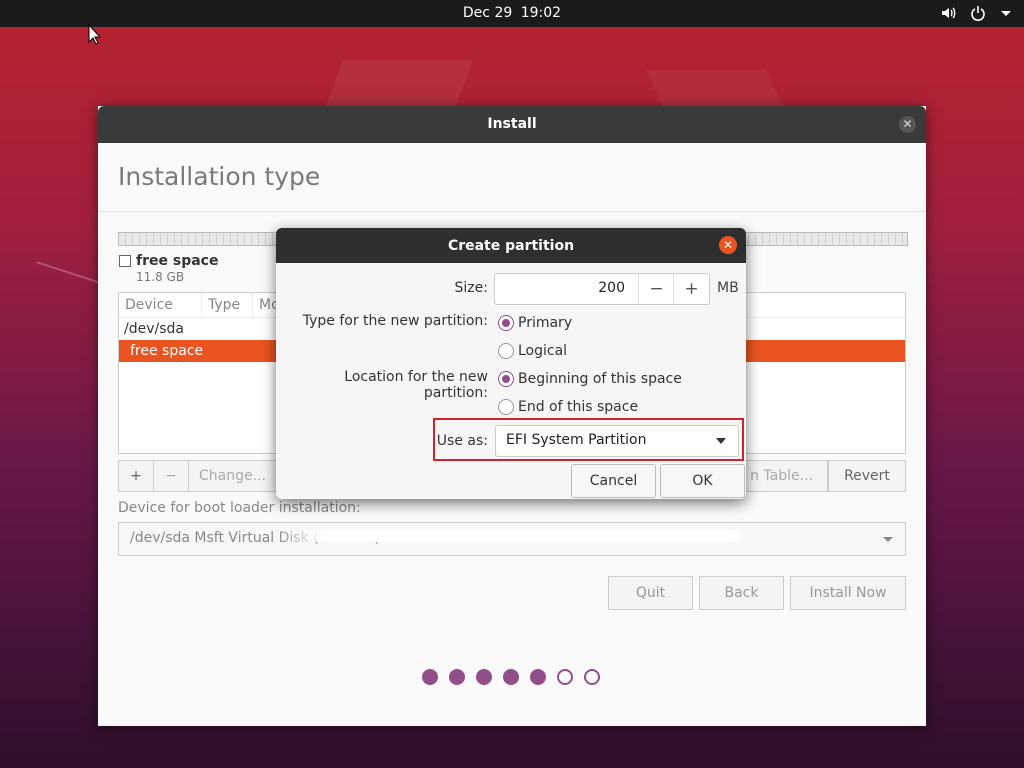  What do you see at coordinates (227, 305) in the screenshot?
I see `column-header-type: Type` at bounding box center [227, 305].